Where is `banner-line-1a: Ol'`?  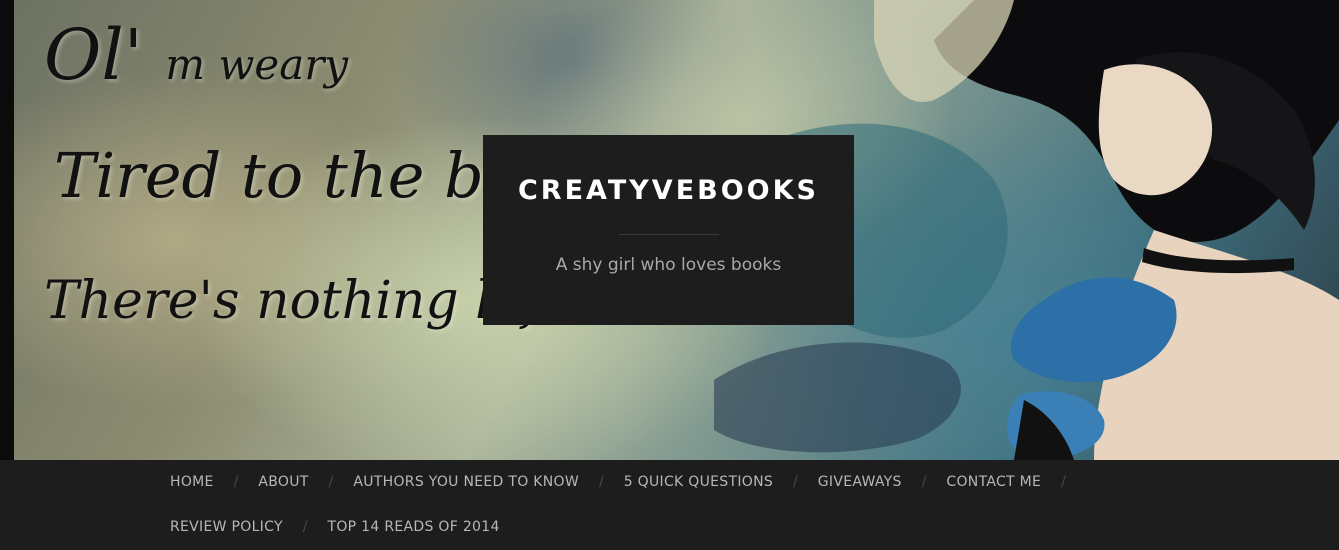
banner-line-1a: Ol' is located at coordinates (94, 55).